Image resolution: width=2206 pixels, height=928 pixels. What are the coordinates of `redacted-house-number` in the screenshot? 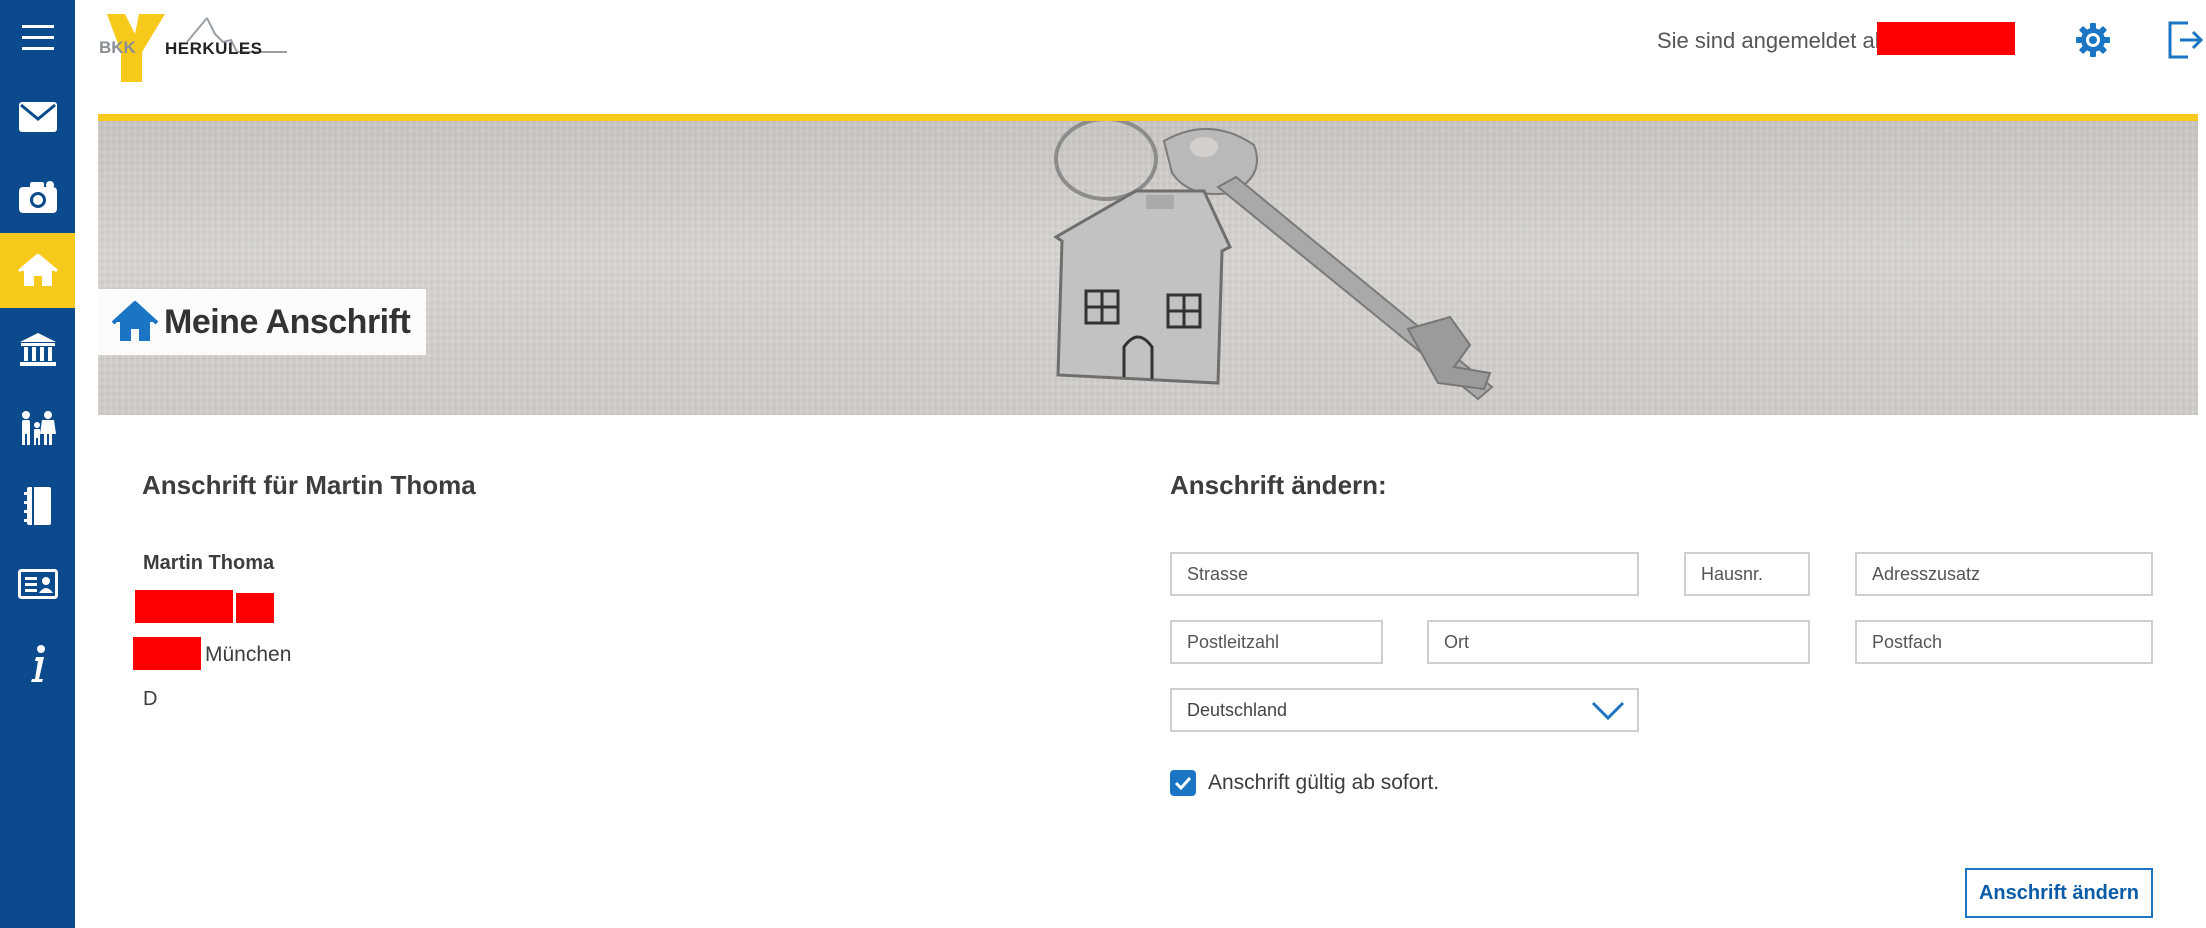 It's located at (255, 608).